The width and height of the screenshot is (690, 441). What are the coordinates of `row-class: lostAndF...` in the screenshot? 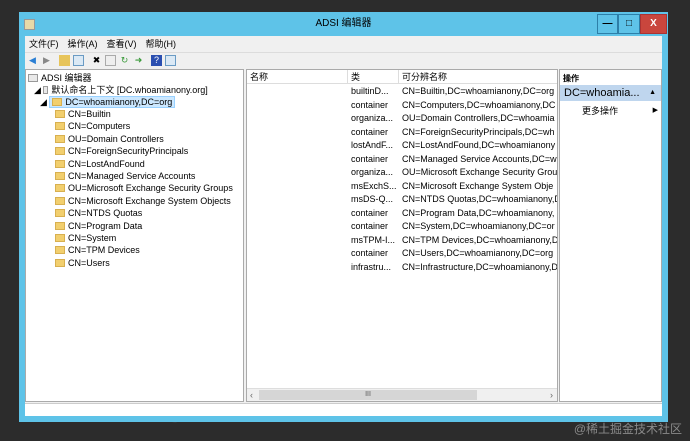 It's located at (372, 145).